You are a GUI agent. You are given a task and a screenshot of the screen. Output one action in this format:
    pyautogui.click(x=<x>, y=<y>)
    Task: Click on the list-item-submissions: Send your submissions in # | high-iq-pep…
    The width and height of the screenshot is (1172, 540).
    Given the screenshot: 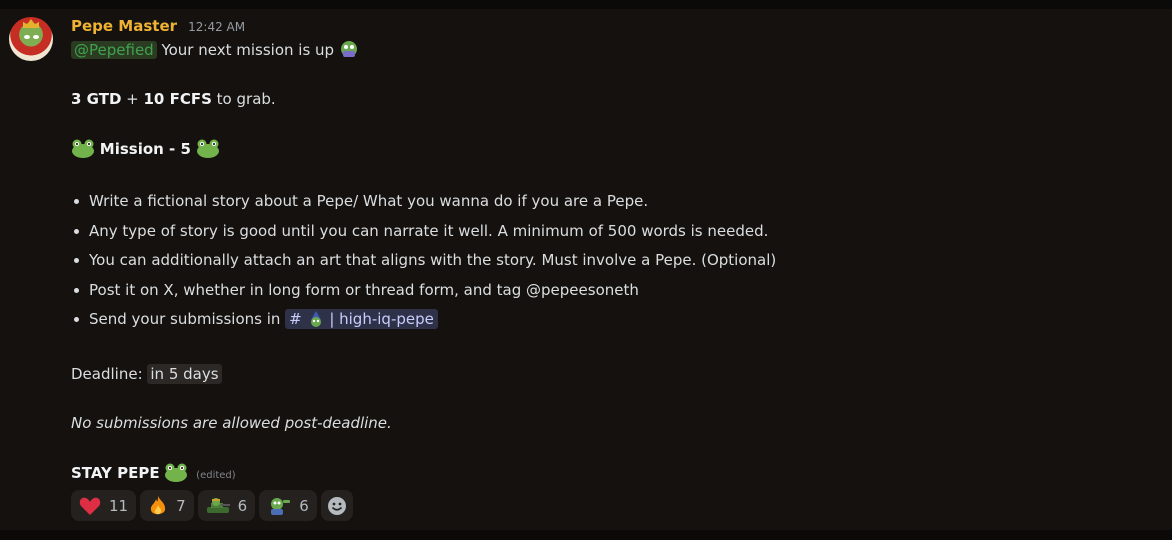 What is the action you would take?
    pyautogui.click(x=424, y=324)
    